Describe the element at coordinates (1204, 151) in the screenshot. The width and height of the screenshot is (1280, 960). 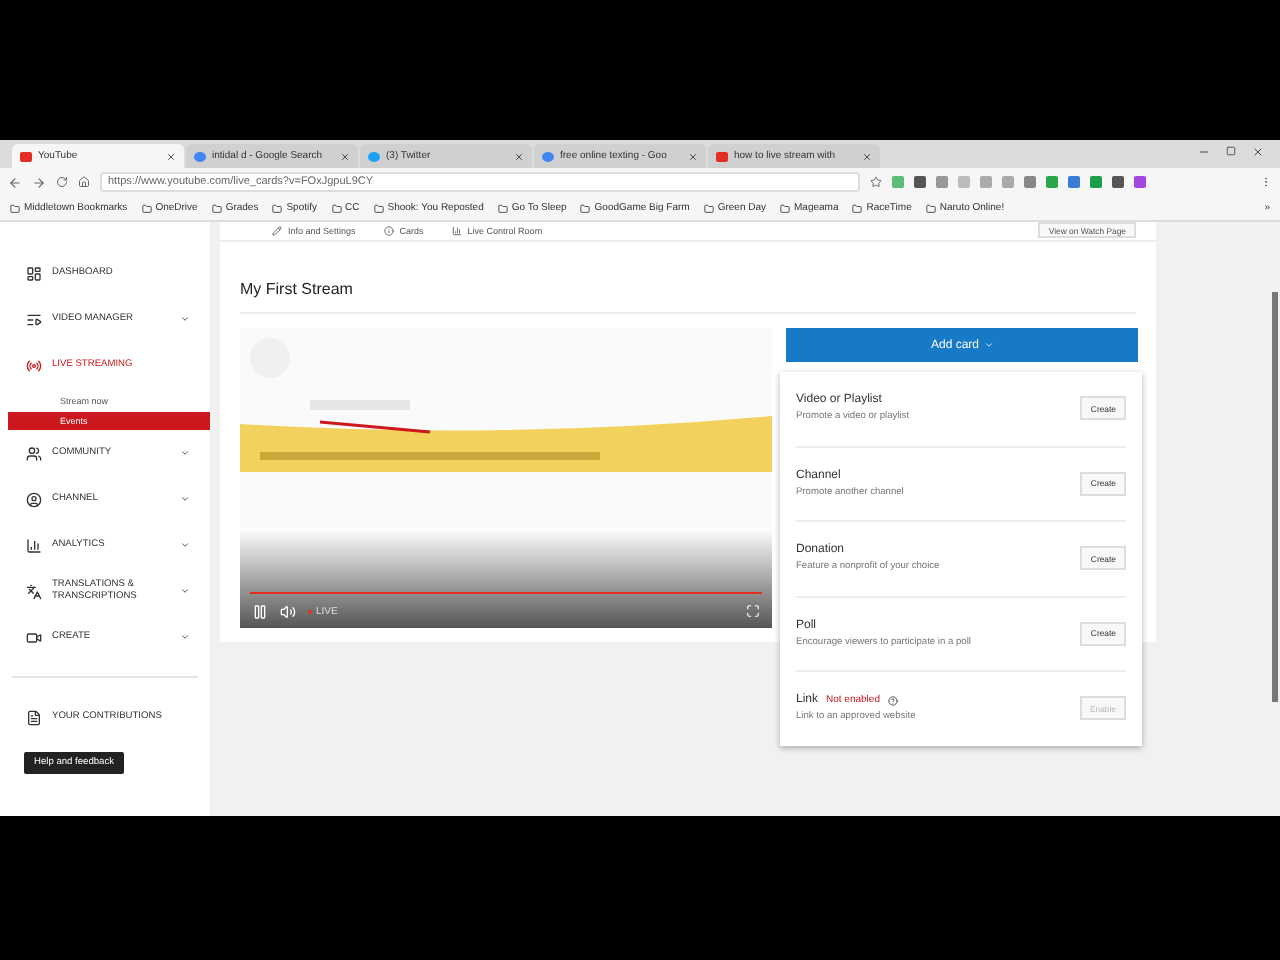
I see `minimize-icon` at that location.